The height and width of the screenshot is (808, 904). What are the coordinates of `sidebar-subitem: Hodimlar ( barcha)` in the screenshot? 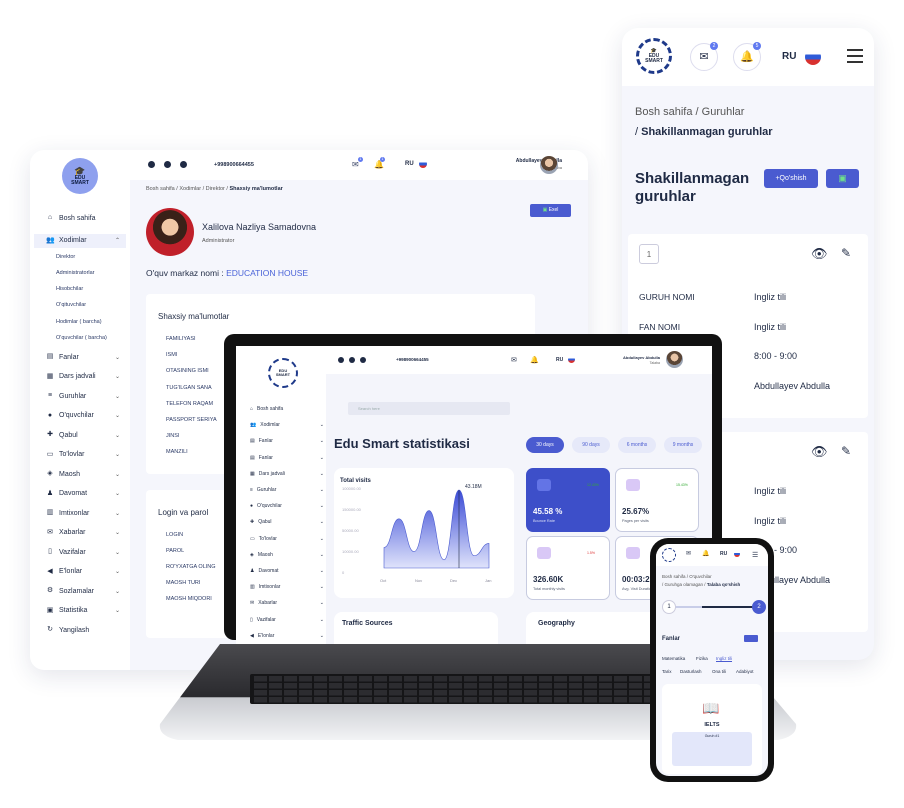 It's located at (79, 322).